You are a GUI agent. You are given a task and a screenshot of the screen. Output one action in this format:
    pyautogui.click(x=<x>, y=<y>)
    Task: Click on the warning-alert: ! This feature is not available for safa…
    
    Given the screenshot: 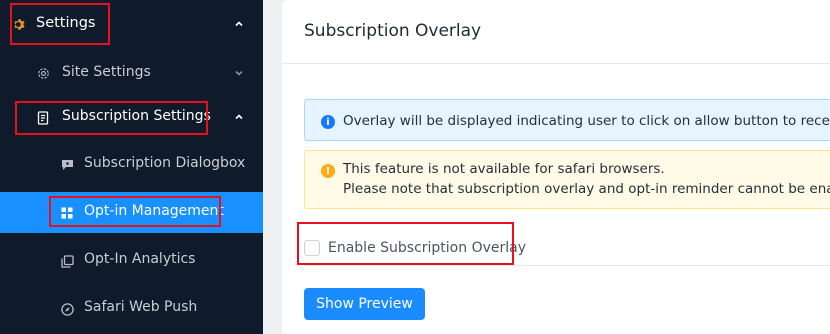 What is the action you would take?
    pyautogui.click(x=567, y=179)
    